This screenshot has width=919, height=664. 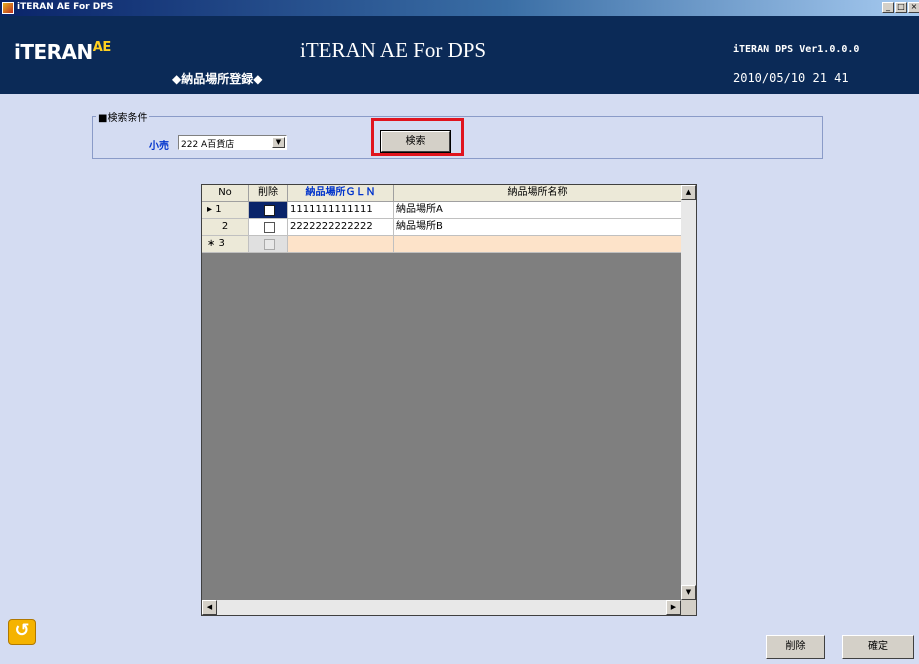 I want to click on retail-select: 222 A百貨店 ▼, so click(x=232, y=142).